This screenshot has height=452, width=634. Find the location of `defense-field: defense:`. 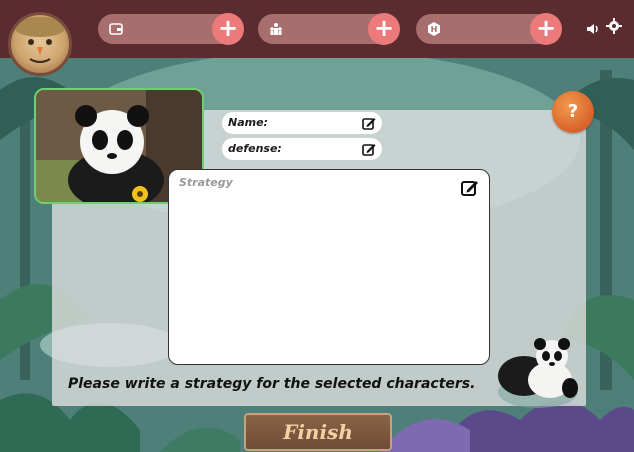

defense-field: defense: is located at coordinates (302, 149).